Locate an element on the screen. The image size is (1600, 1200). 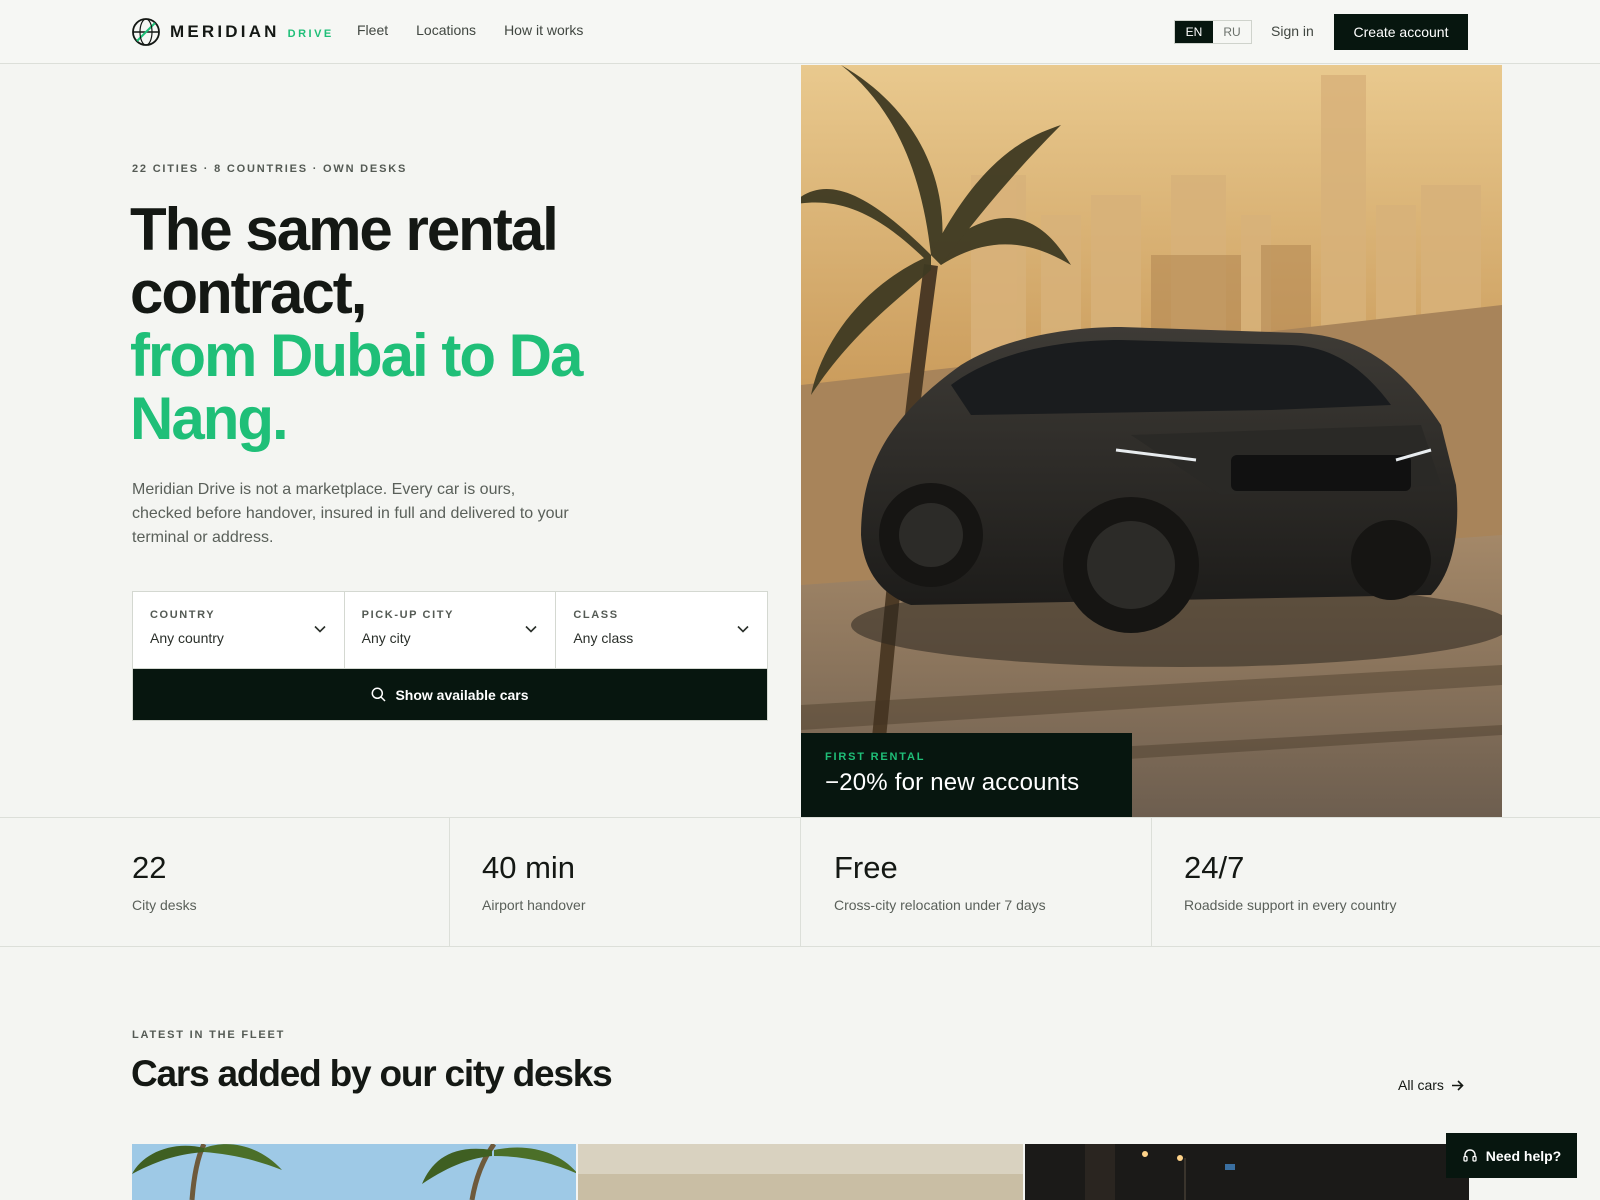
country-value: Any country is located at coordinates (187, 638).